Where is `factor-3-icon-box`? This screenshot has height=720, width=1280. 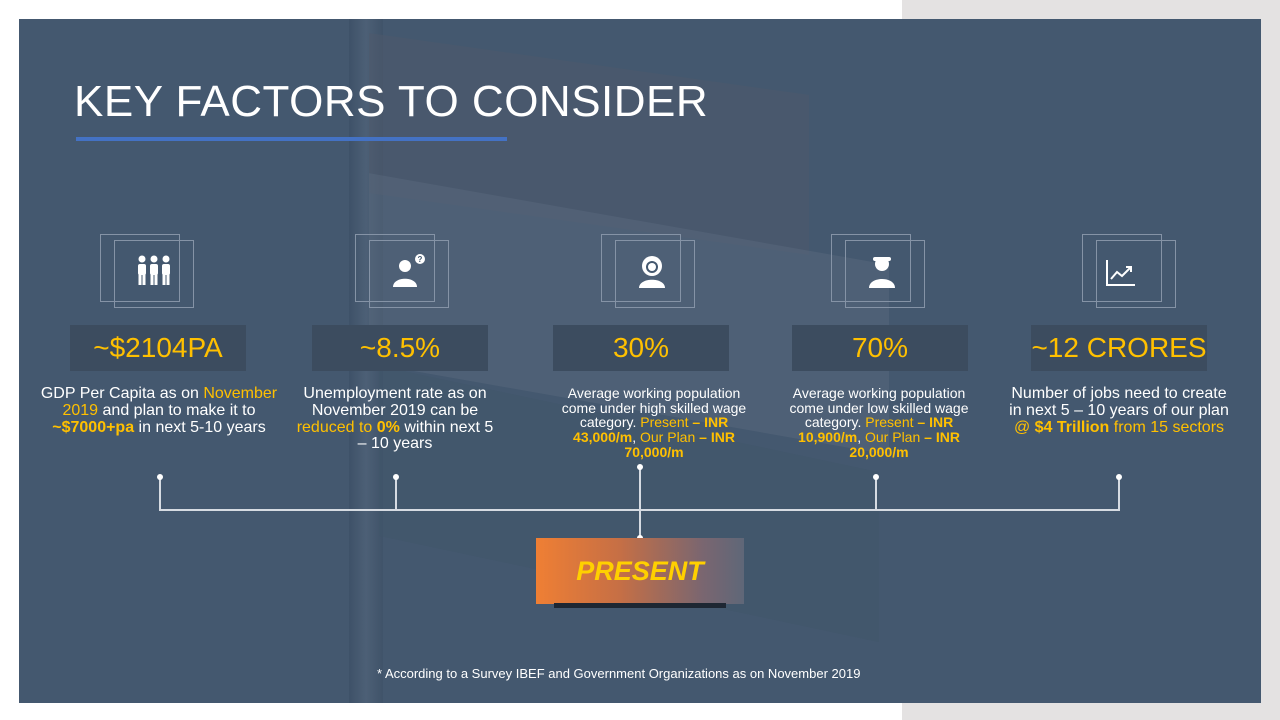
factor-3-icon-box is located at coordinates (649, 271).